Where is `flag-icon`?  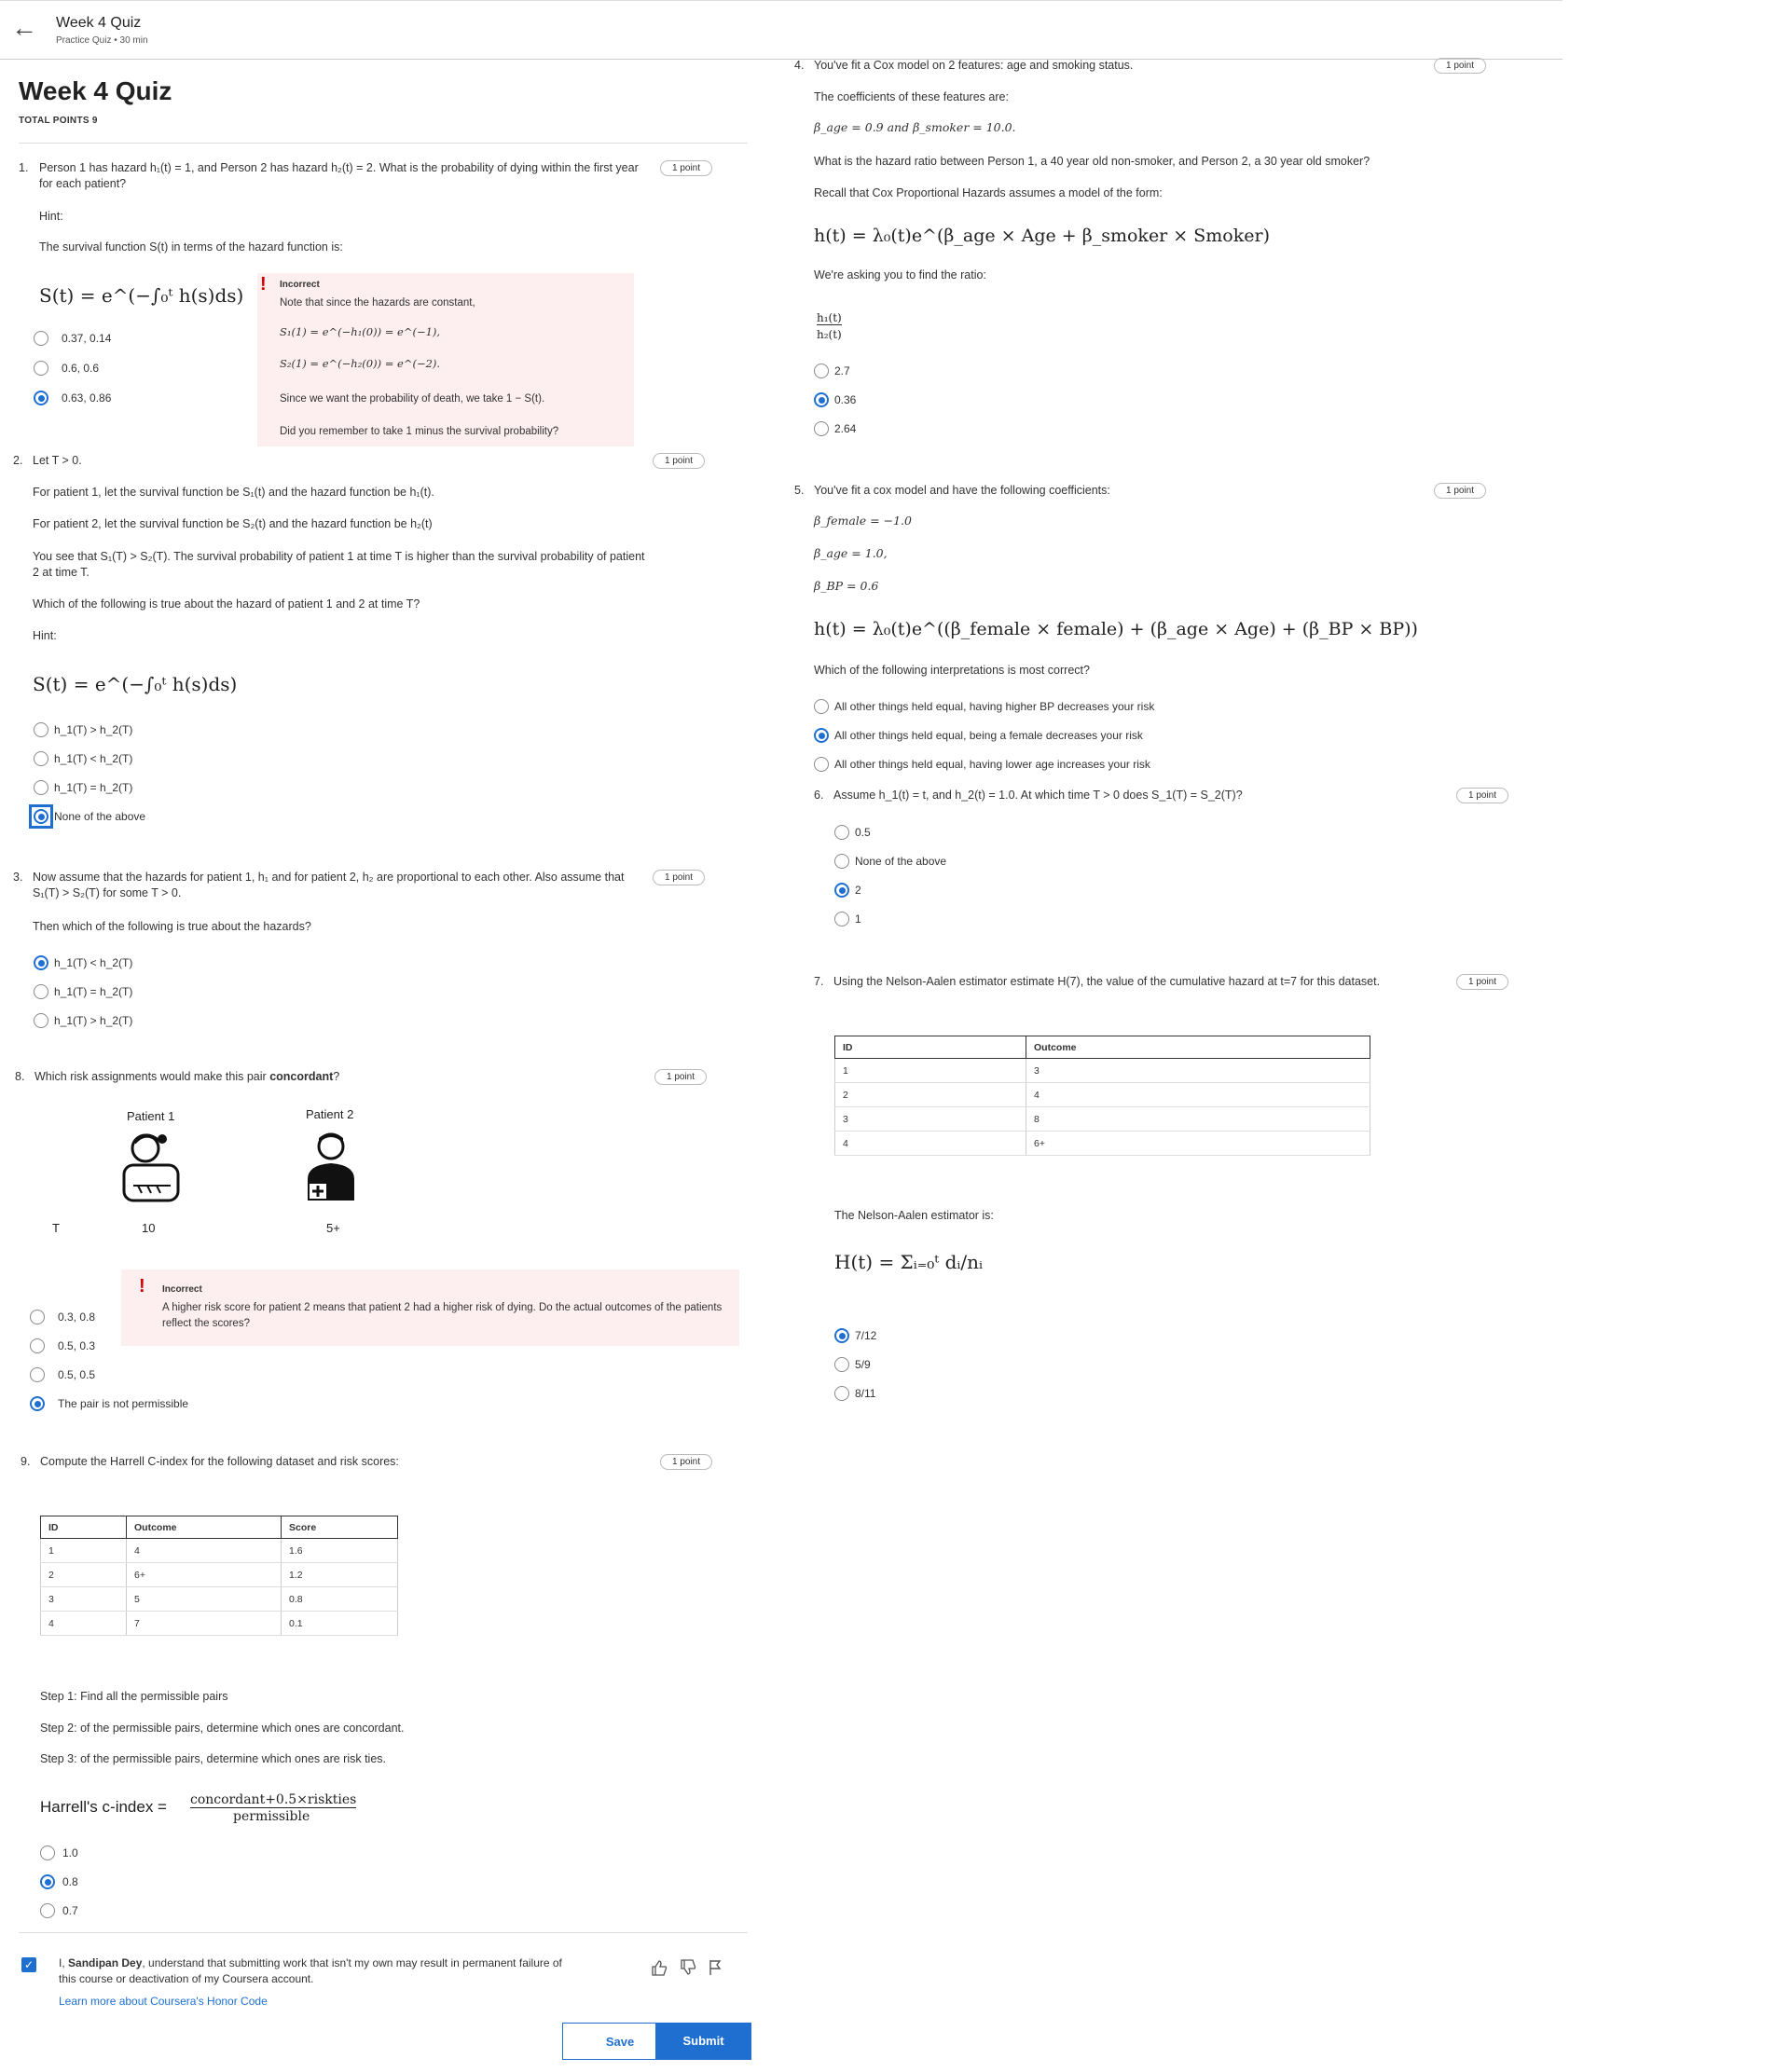 flag-icon is located at coordinates (715, 1967).